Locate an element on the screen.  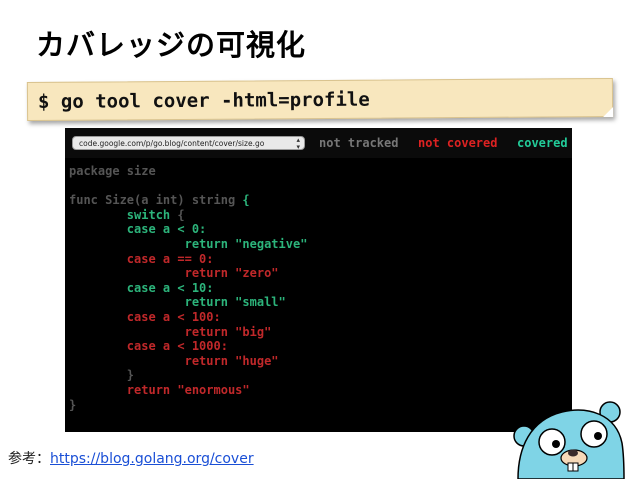
code-line: return "zero" is located at coordinates (188, 273).